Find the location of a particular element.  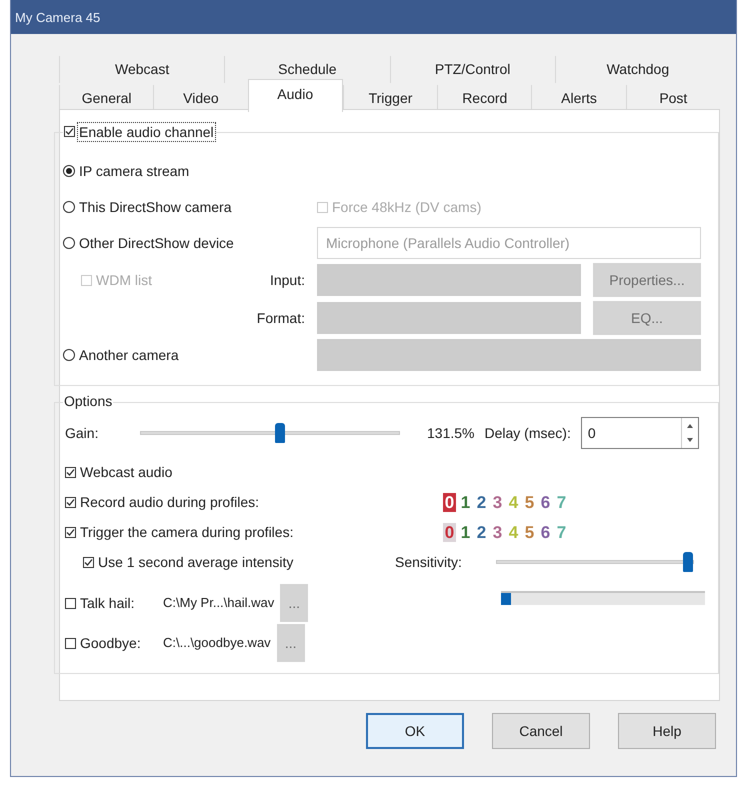

tab: Audio is located at coordinates (295, 95).